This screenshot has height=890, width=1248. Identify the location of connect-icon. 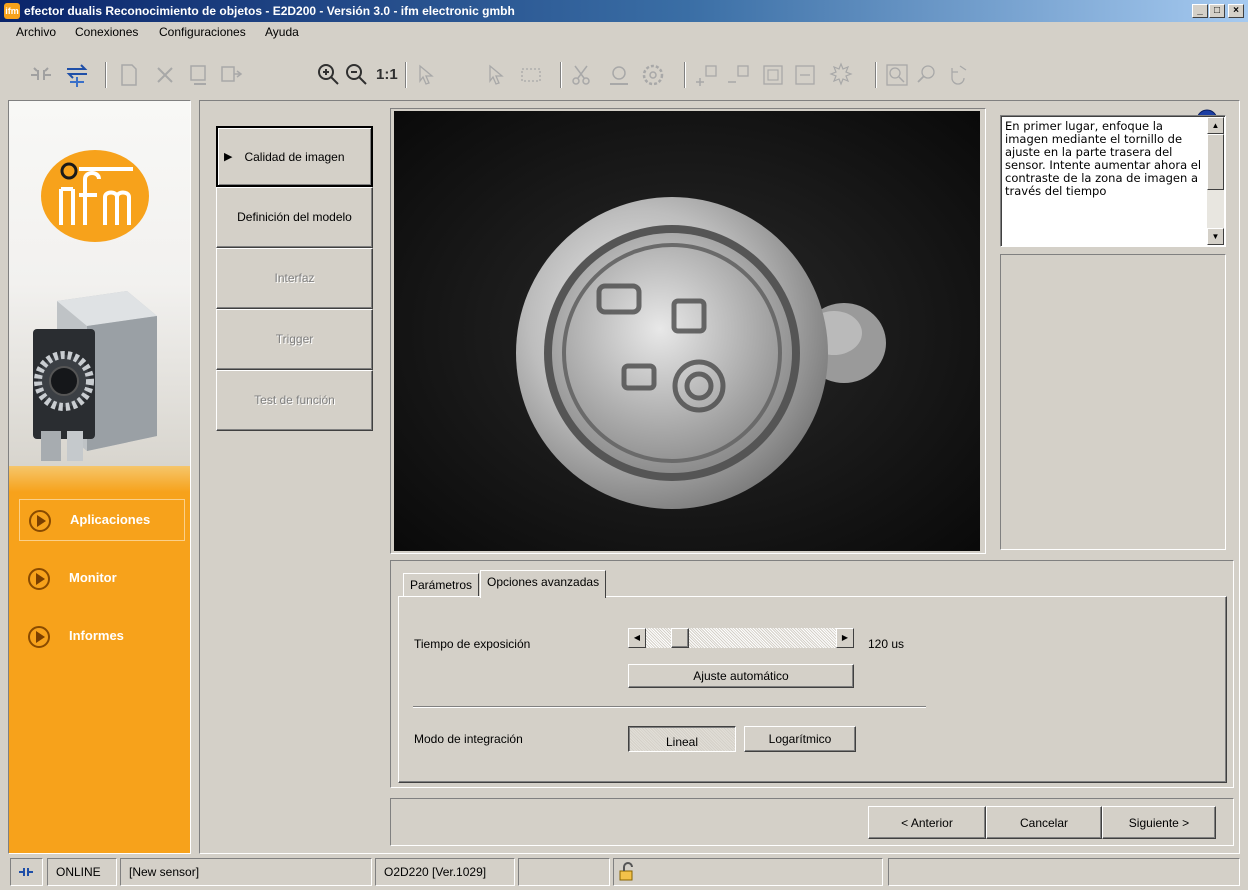
(77, 75).